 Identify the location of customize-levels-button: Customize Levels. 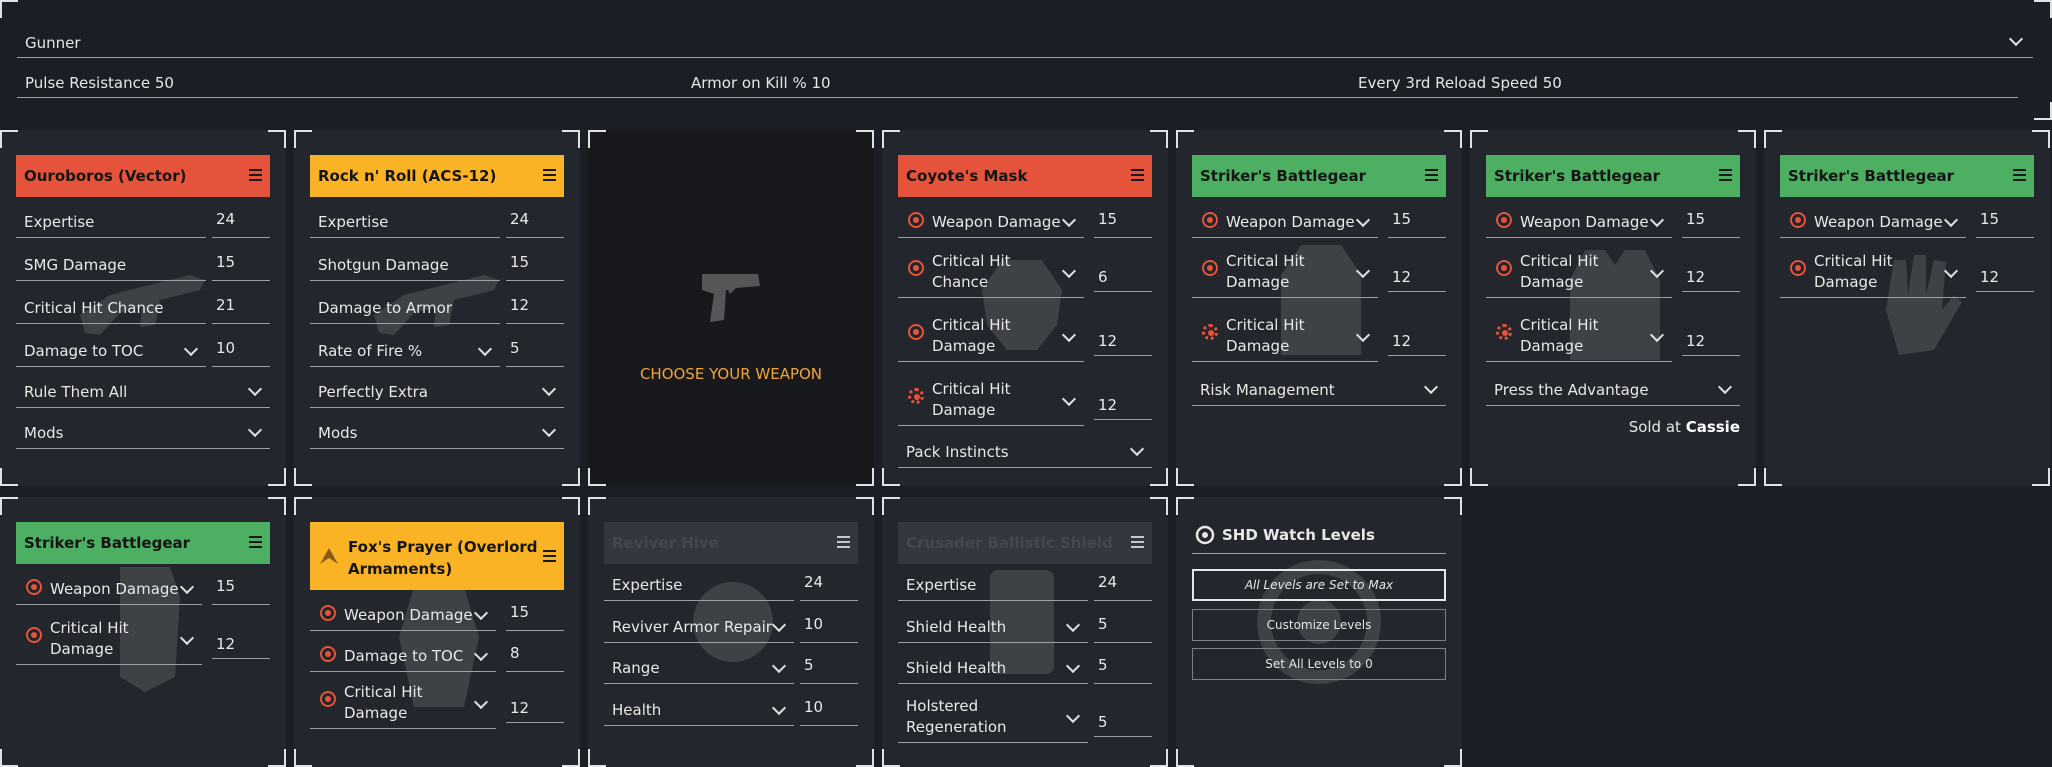
(1319, 625).